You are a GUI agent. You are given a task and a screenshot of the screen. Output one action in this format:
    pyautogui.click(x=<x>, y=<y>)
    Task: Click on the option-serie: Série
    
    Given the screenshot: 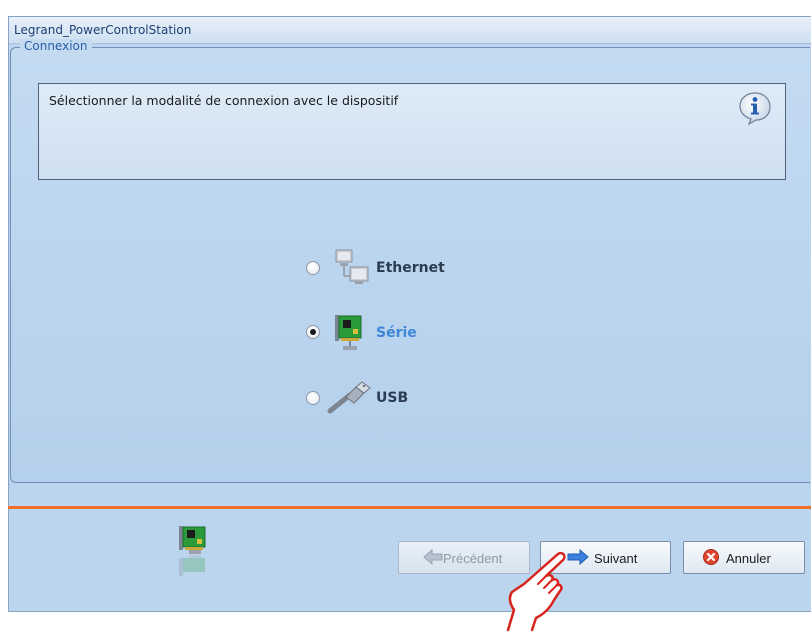 What is the action you would take?
    pyautogui.click(x=406, y=333)
    